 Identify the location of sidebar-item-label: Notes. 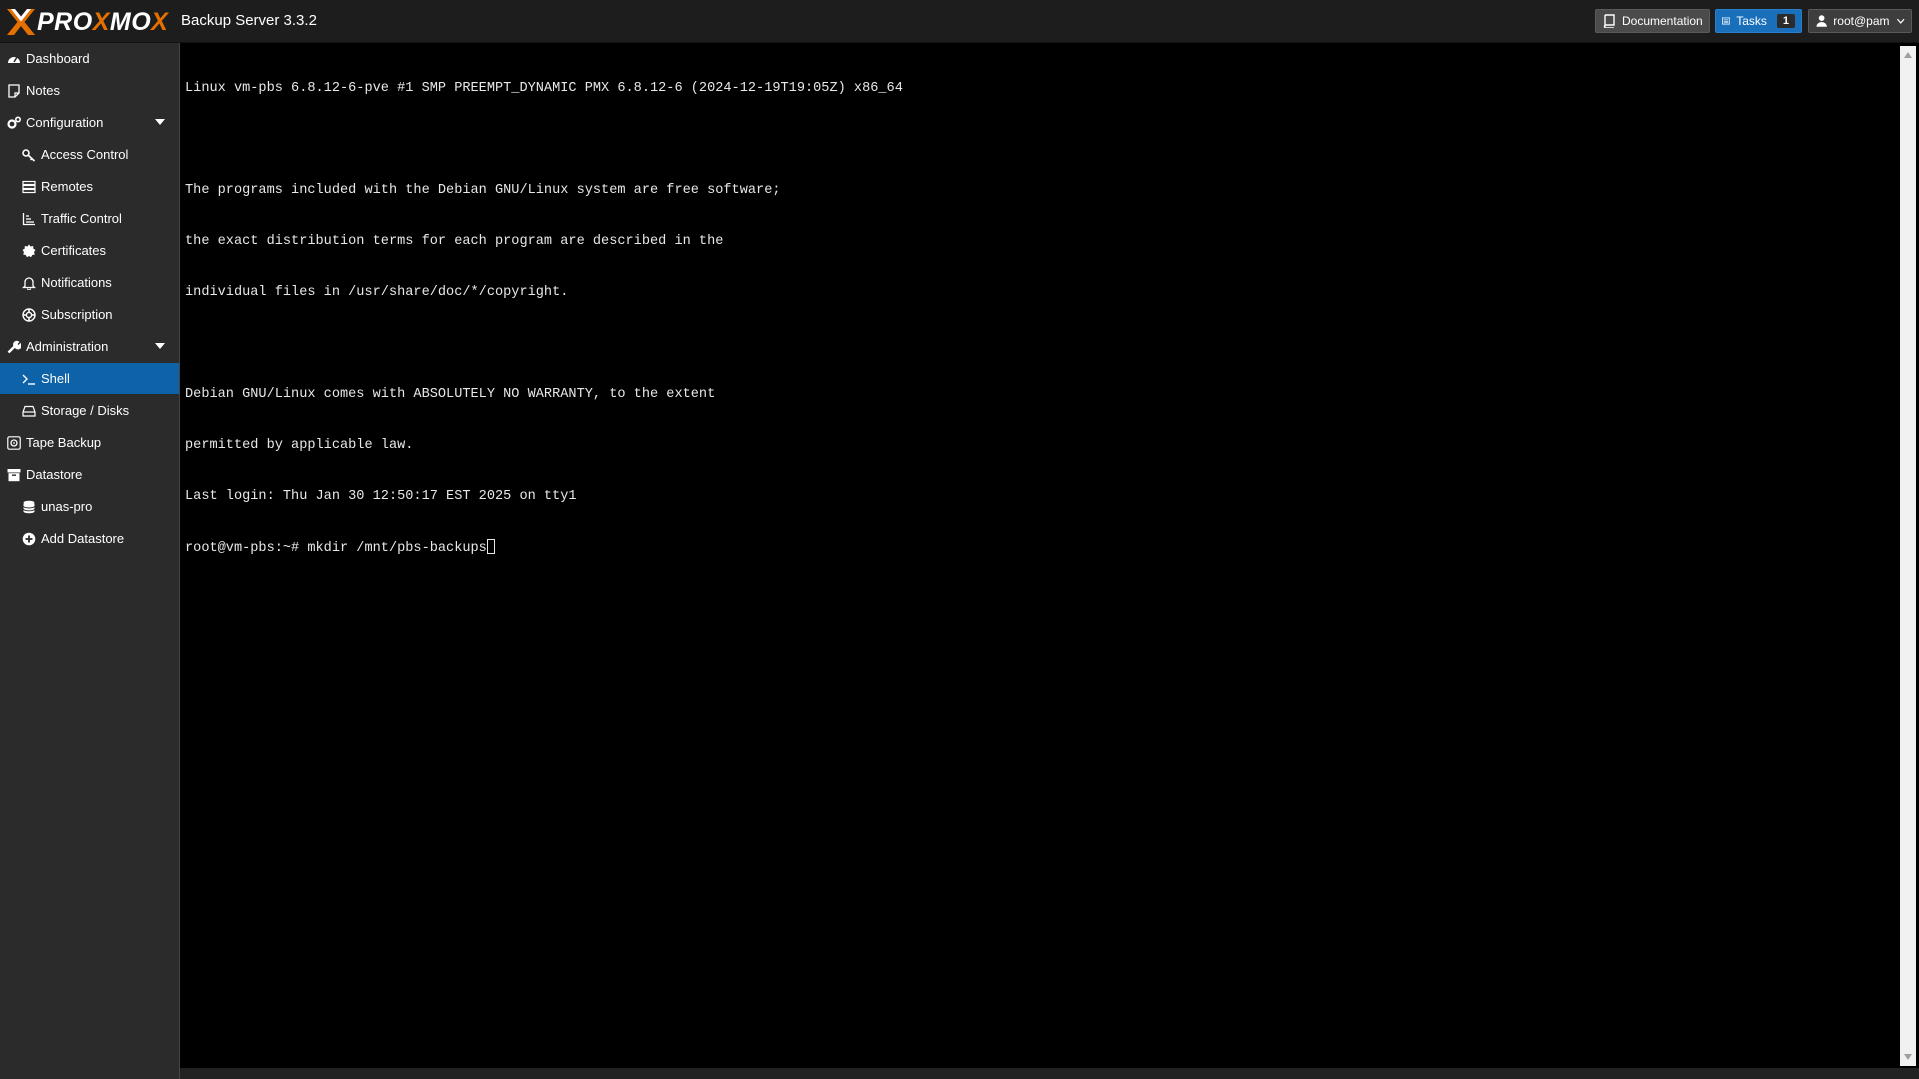
(43, 90).